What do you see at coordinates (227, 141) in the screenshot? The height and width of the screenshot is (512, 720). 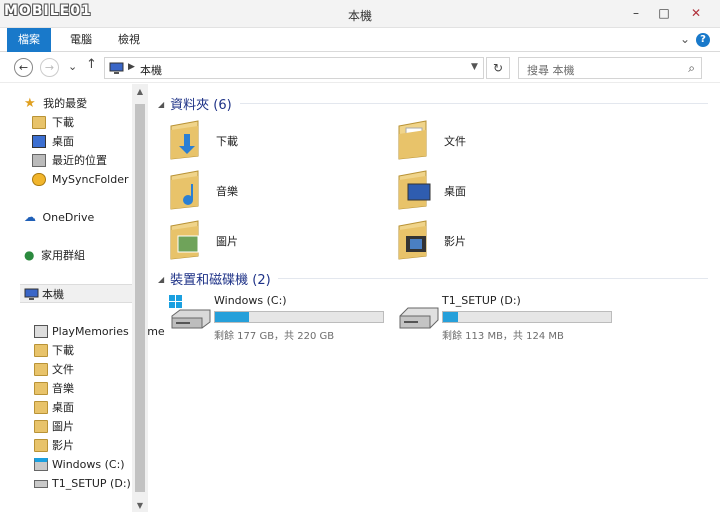 I see `folder-label: 下載` at bounding box center [227, 141].